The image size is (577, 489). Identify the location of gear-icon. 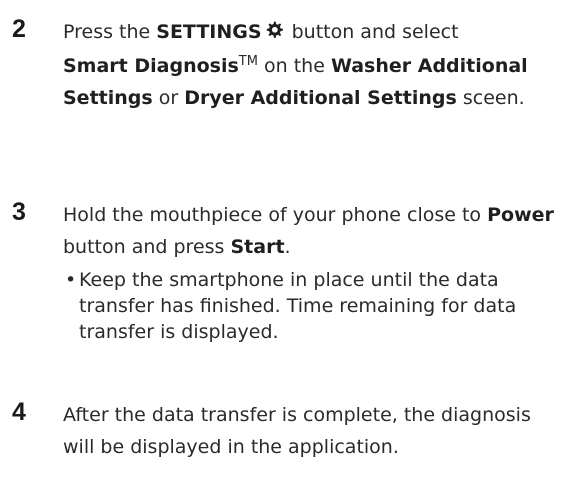
(274, 34).